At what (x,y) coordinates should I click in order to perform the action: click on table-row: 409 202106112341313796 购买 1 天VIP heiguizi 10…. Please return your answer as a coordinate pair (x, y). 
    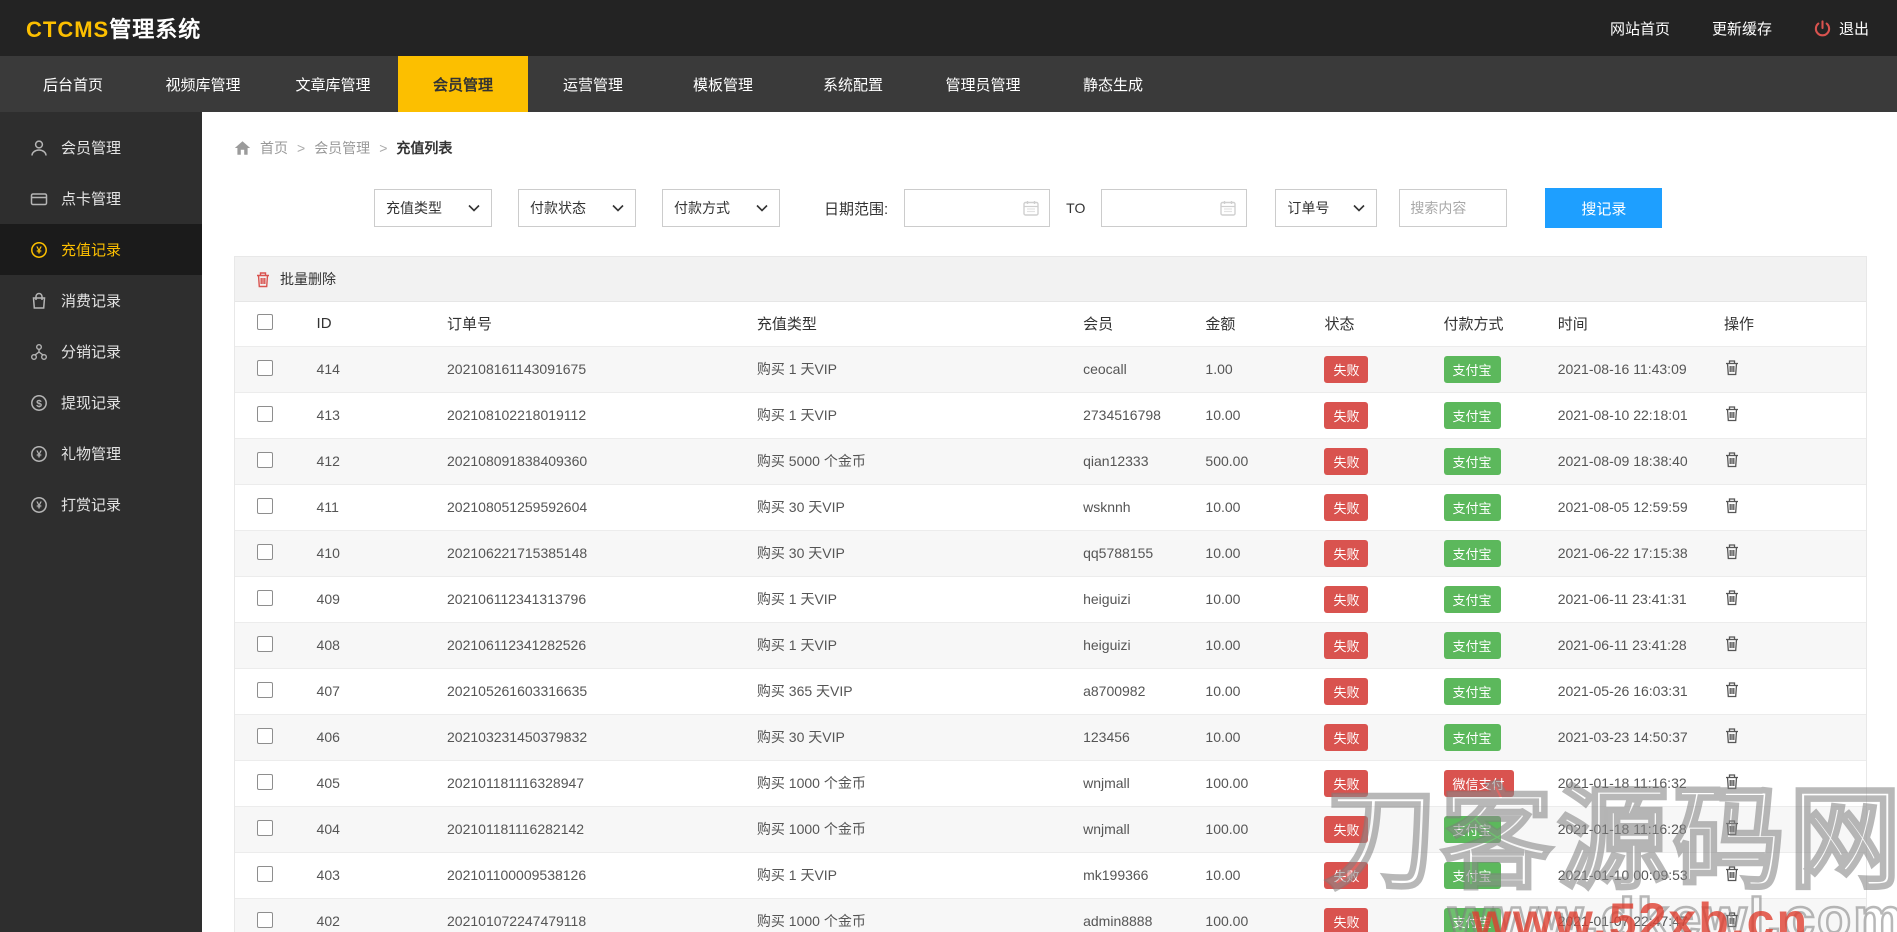
    Looking at the image, I should click on (1050, 599).